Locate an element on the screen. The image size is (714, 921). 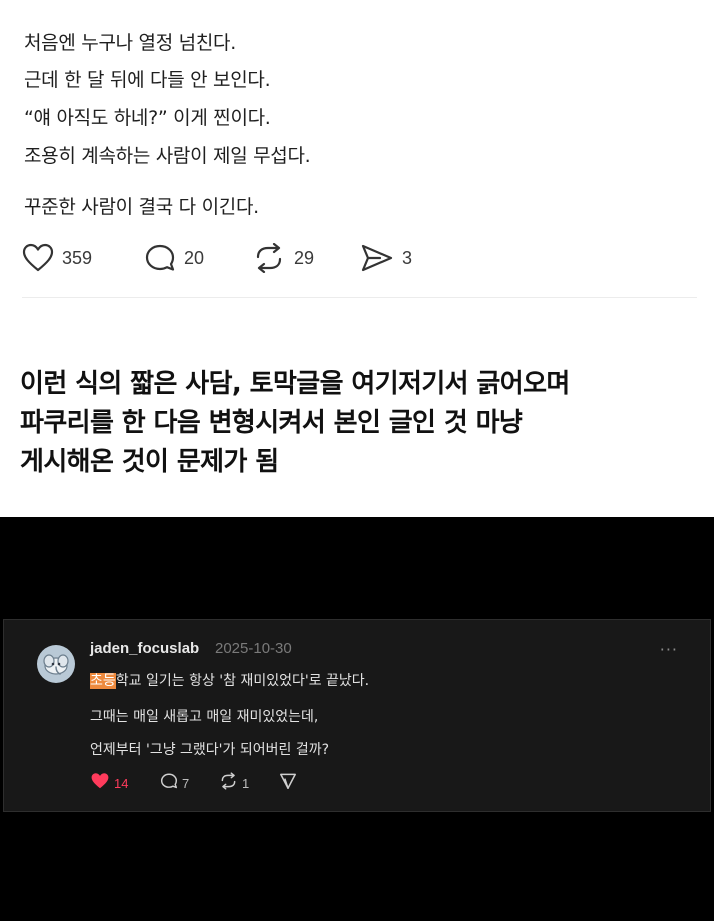
repost-count: 1 is located at coordinates (246, 783).